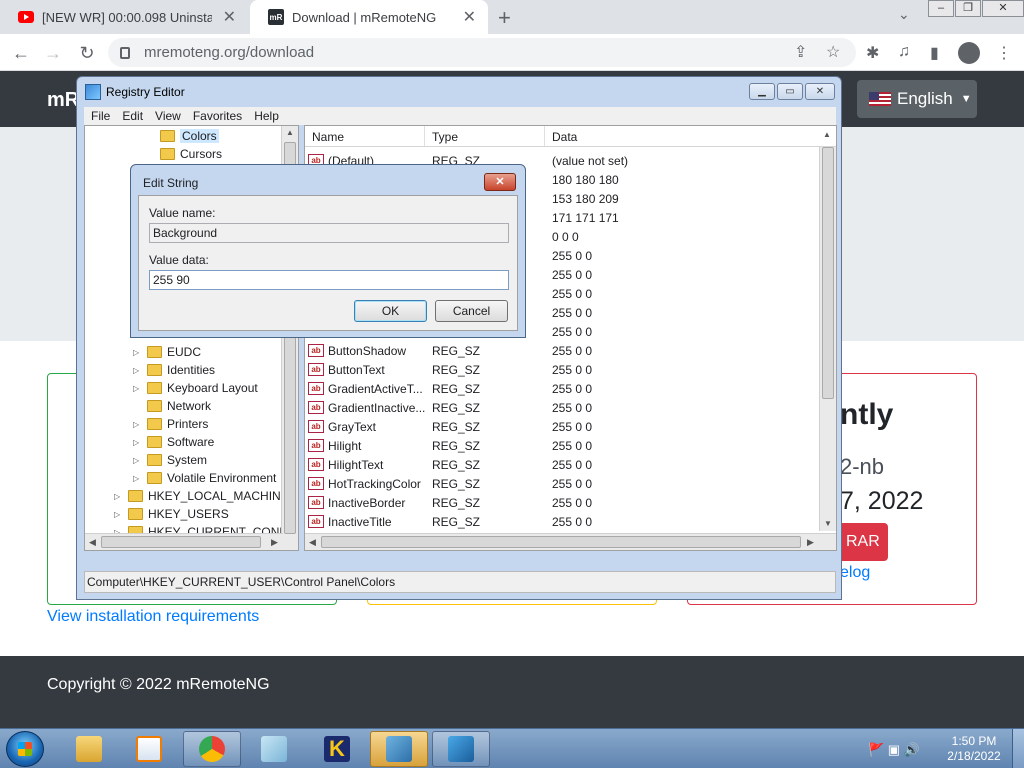 Image resolution: width=1024 pixels, height=768 pixels. What do you see at coordinates (25, 749) in the screenshot?
I see `start-button` at bounding box center [25, 749].